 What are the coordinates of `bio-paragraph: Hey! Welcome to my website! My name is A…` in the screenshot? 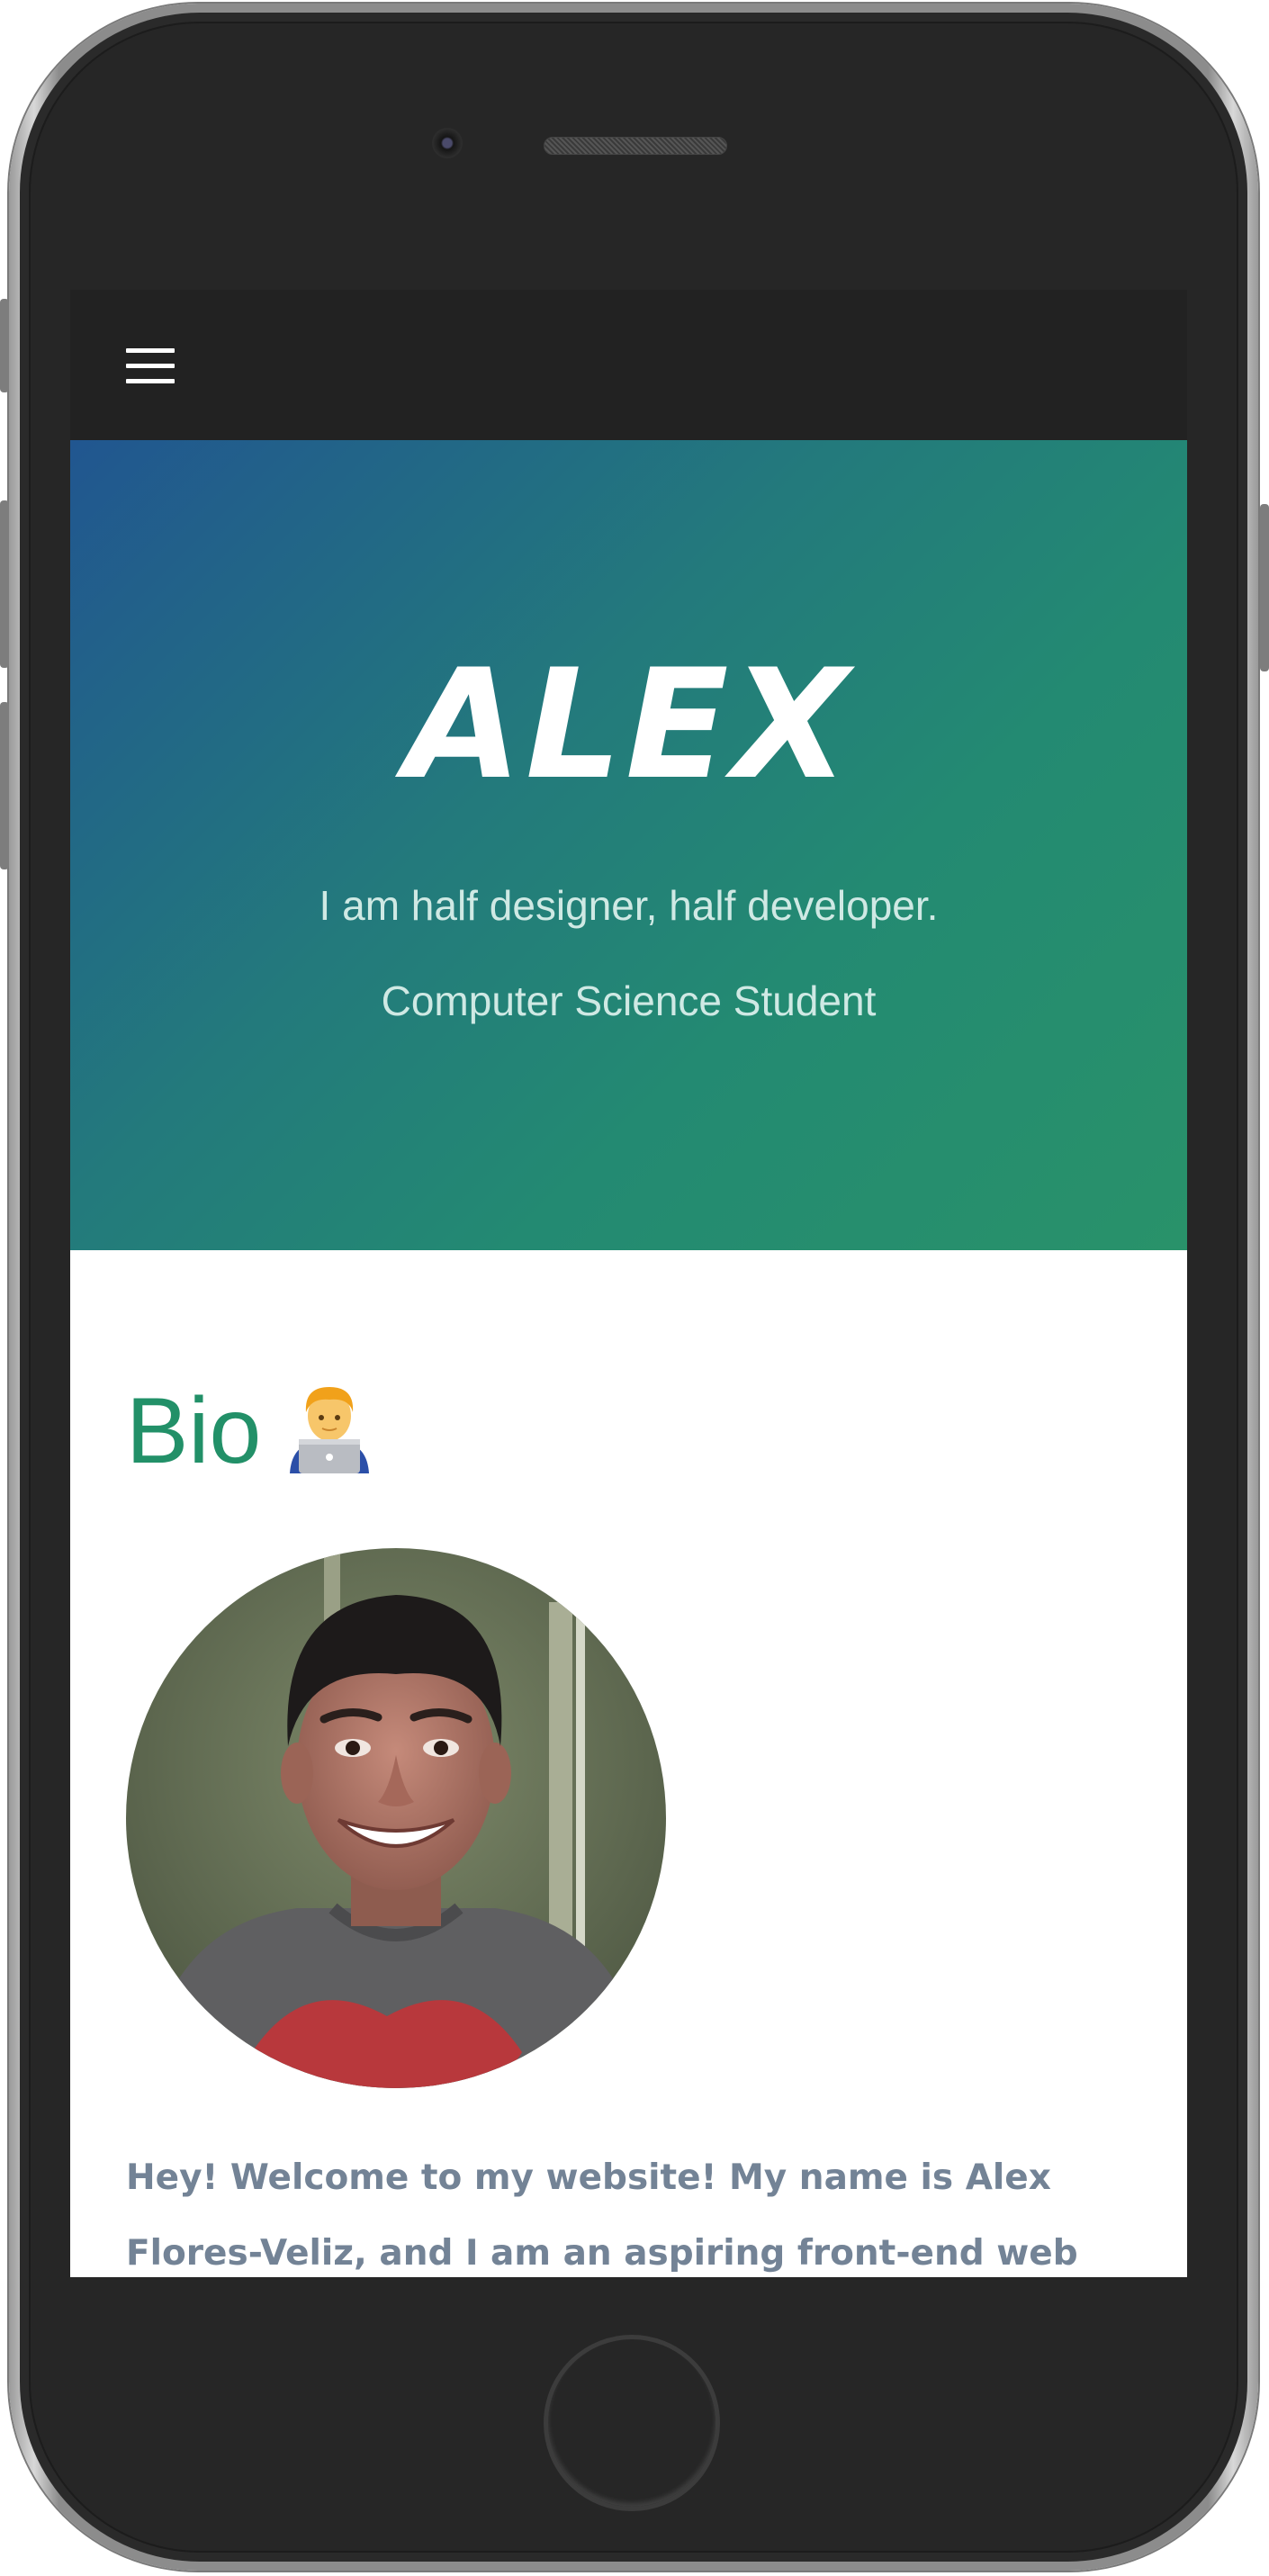 It's located at (602, 2215).